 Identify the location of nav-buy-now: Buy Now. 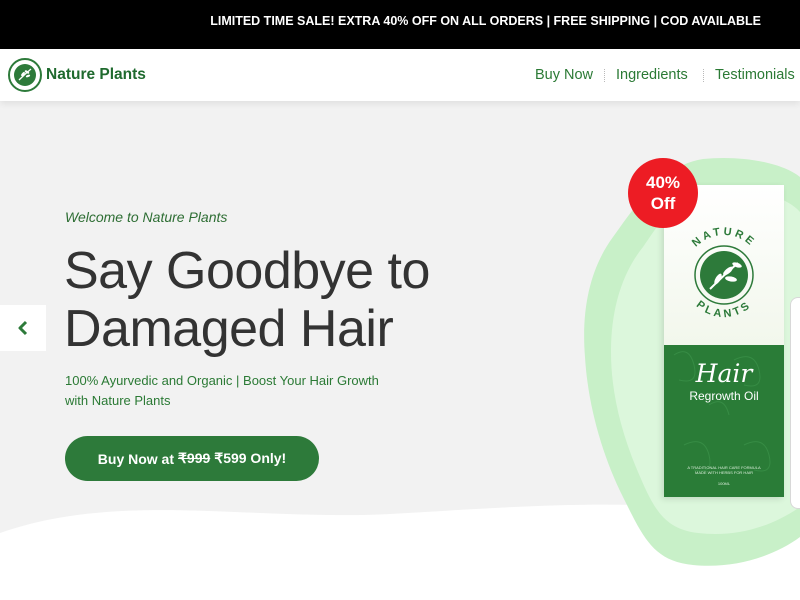
(564, 75).